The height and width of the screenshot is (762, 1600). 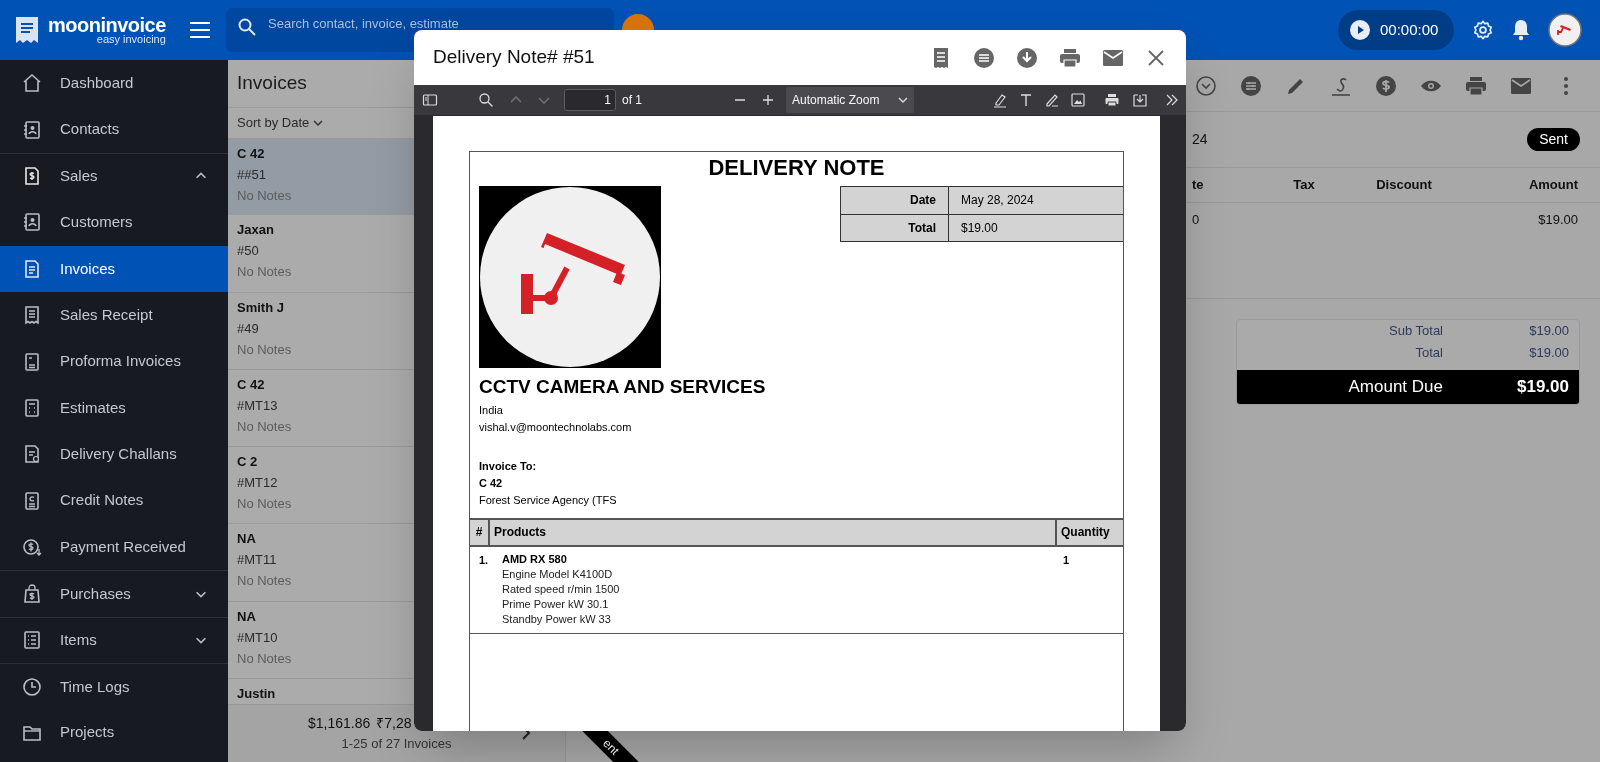 I want to click on invoice-number: #MT12, so click(x=257, y=483).